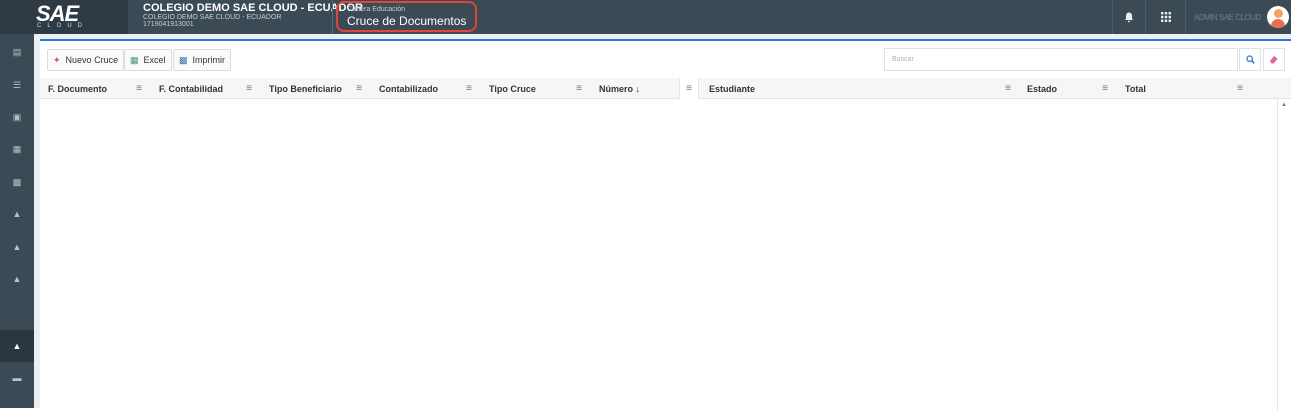 Image resolution: width=1291 pixels, height=410 pixels. I want to click on sidebar-item-education-1: ▲, so click(17, 214).